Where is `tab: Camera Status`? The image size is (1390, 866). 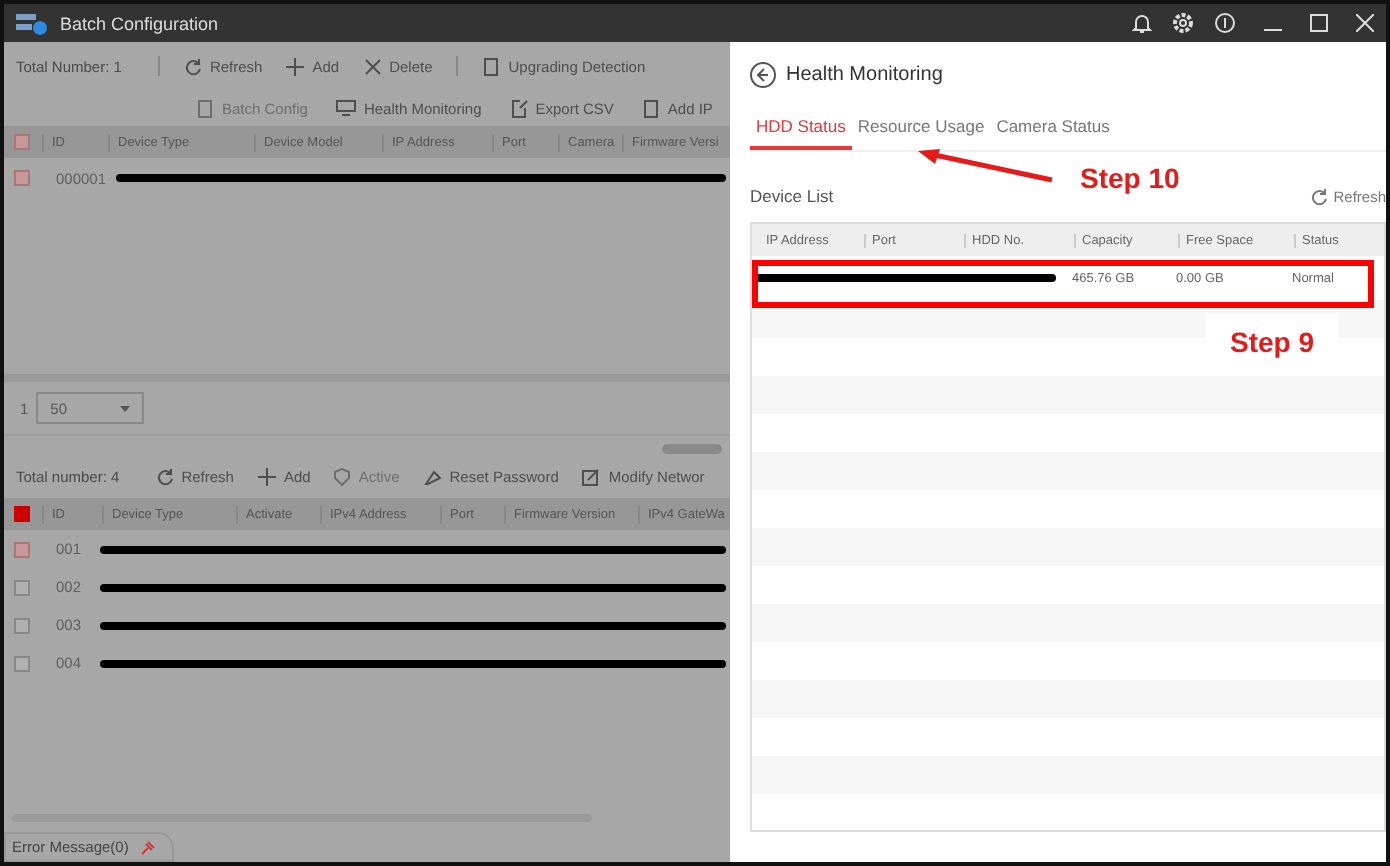
tab: Camera Status is located at coordinates (1053, 131).